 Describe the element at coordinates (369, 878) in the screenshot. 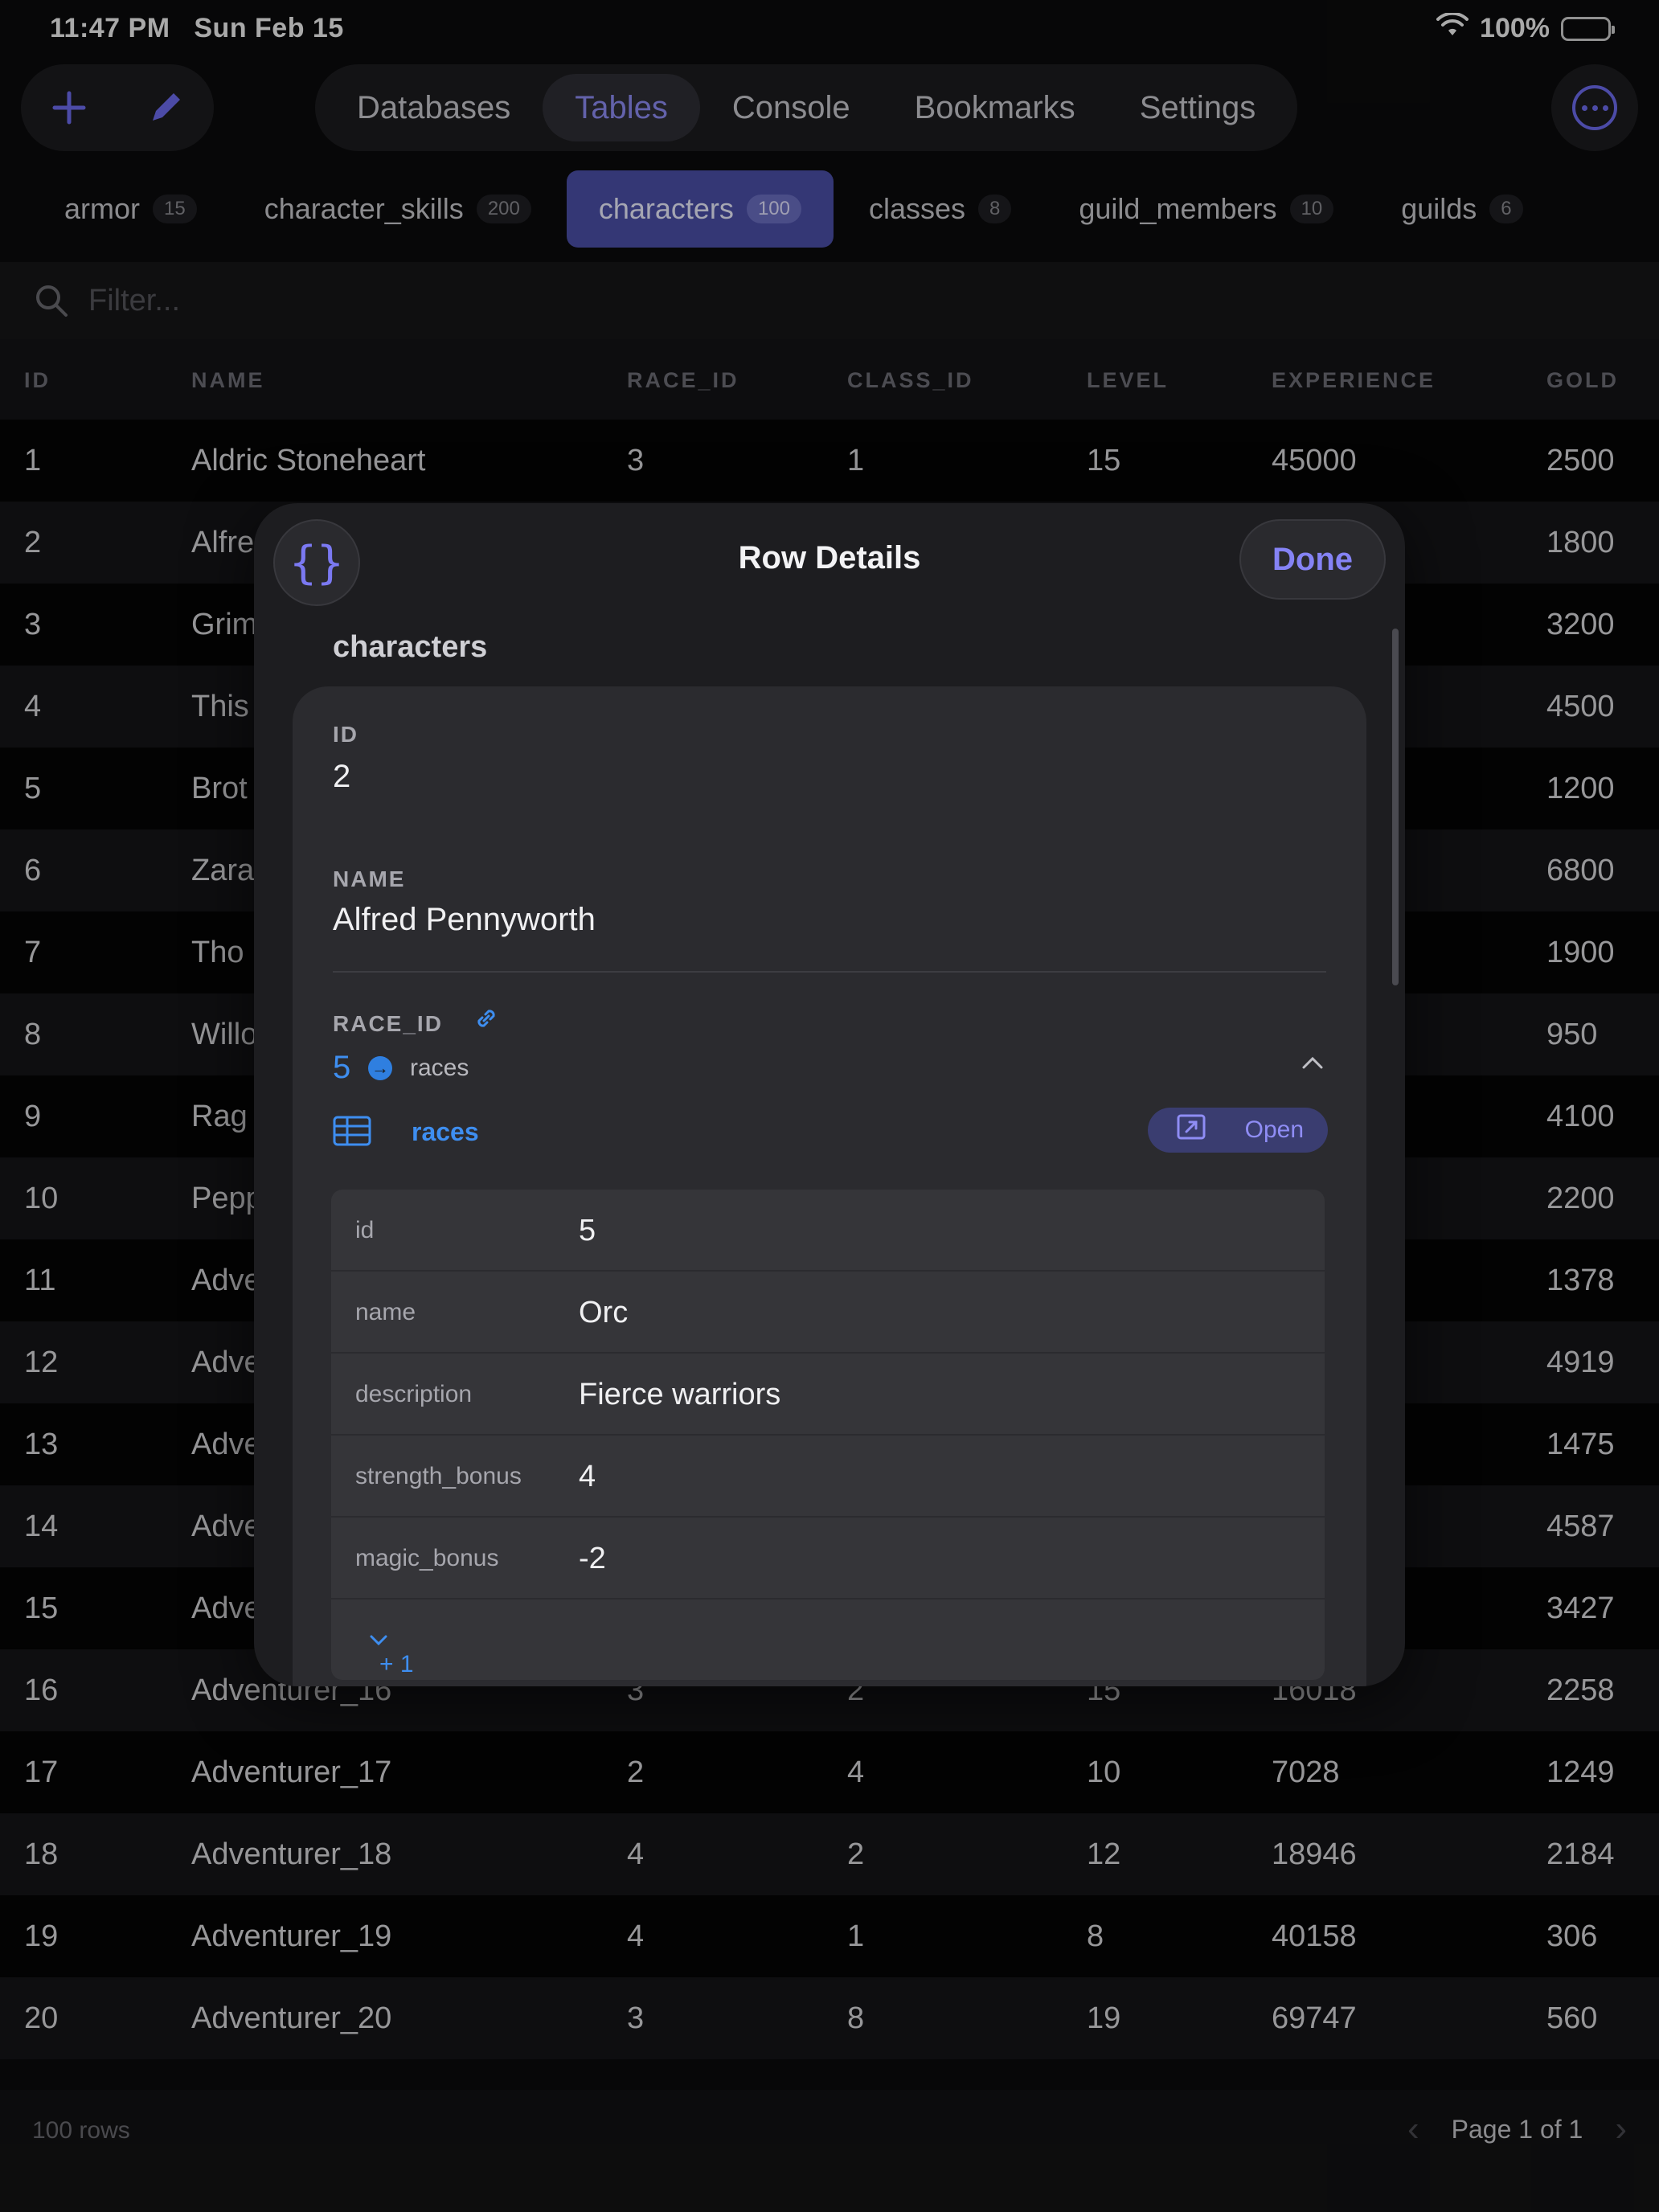

I see `field-label-name: NAME` at that location.